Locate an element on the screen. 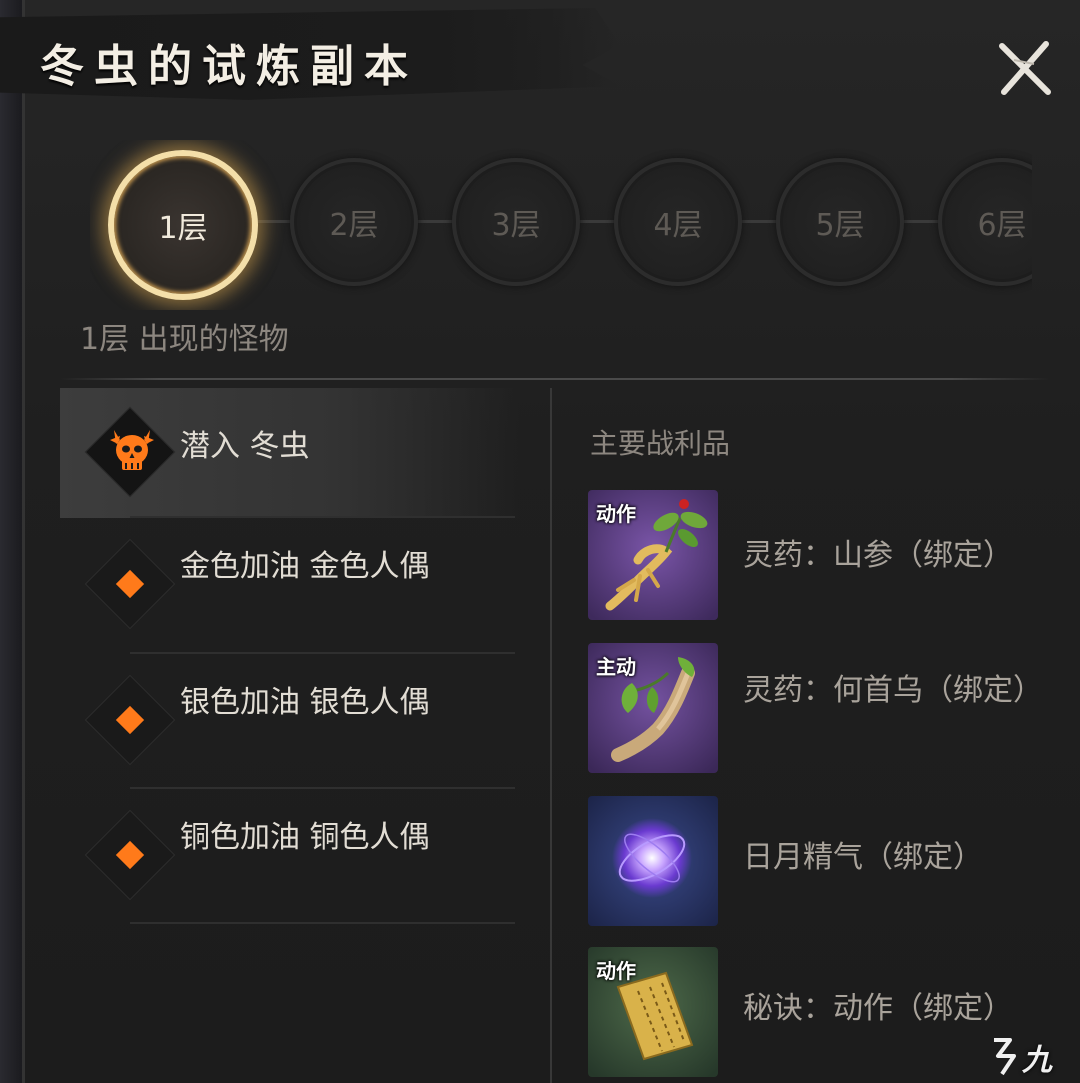 The width and height of the screenshot is (1080, 1083). monster-name: 银色加油 银色人偶 is located at coordinates (305, 702).